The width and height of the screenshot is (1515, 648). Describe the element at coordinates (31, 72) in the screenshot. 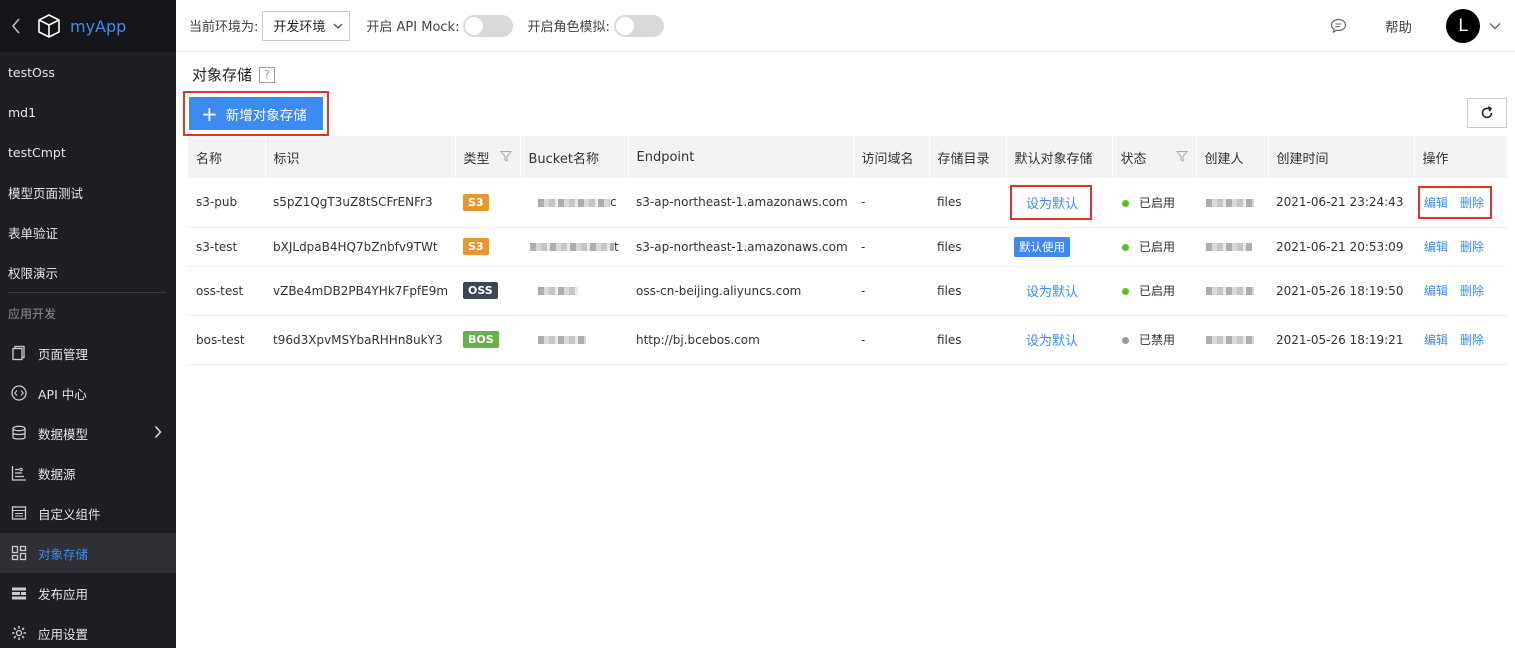

I see `sidebar-item-label: testOss` at that location.